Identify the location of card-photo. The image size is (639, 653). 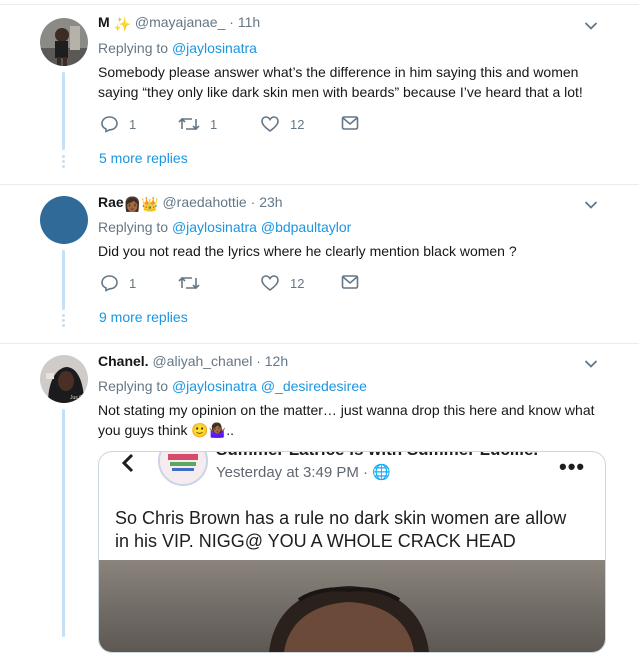
(352, 606).